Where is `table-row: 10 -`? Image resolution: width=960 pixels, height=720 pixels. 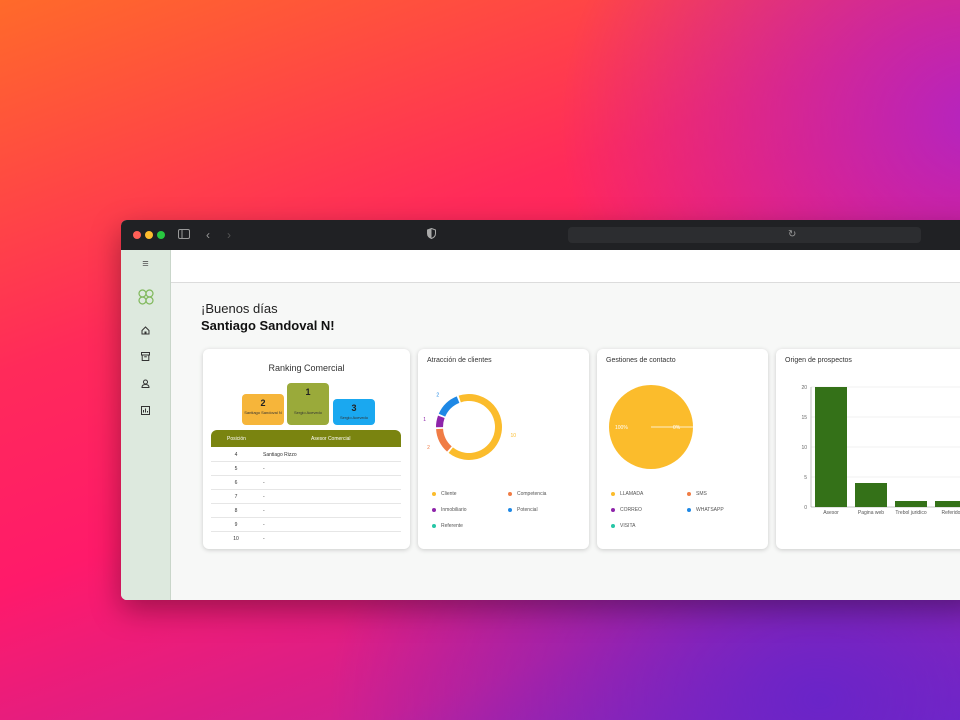 table-row: 10 - is located at coordinates (306, 538).